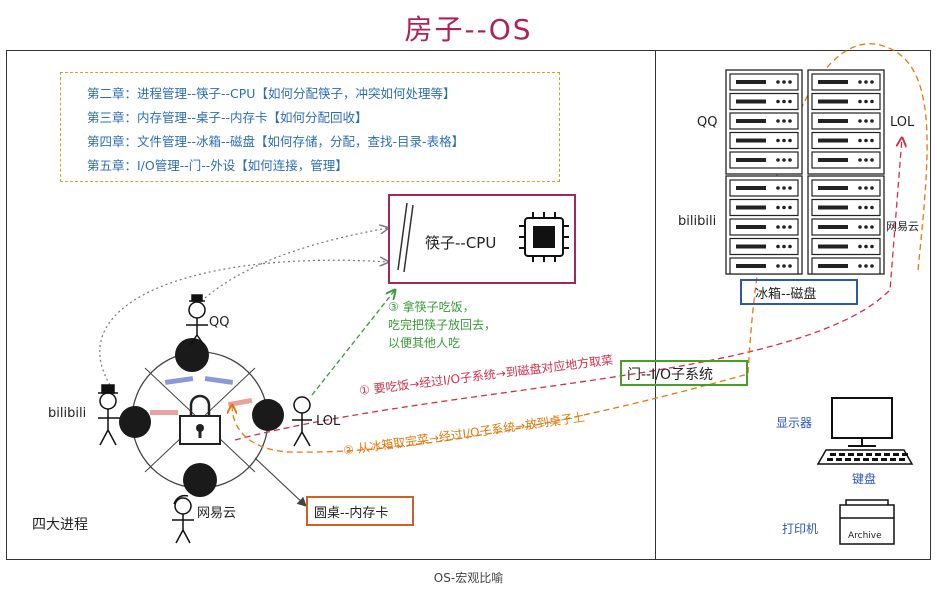 This screenshot has height=591, width=937. I want to click on server-label-lol: LOL, so click(902, 122).